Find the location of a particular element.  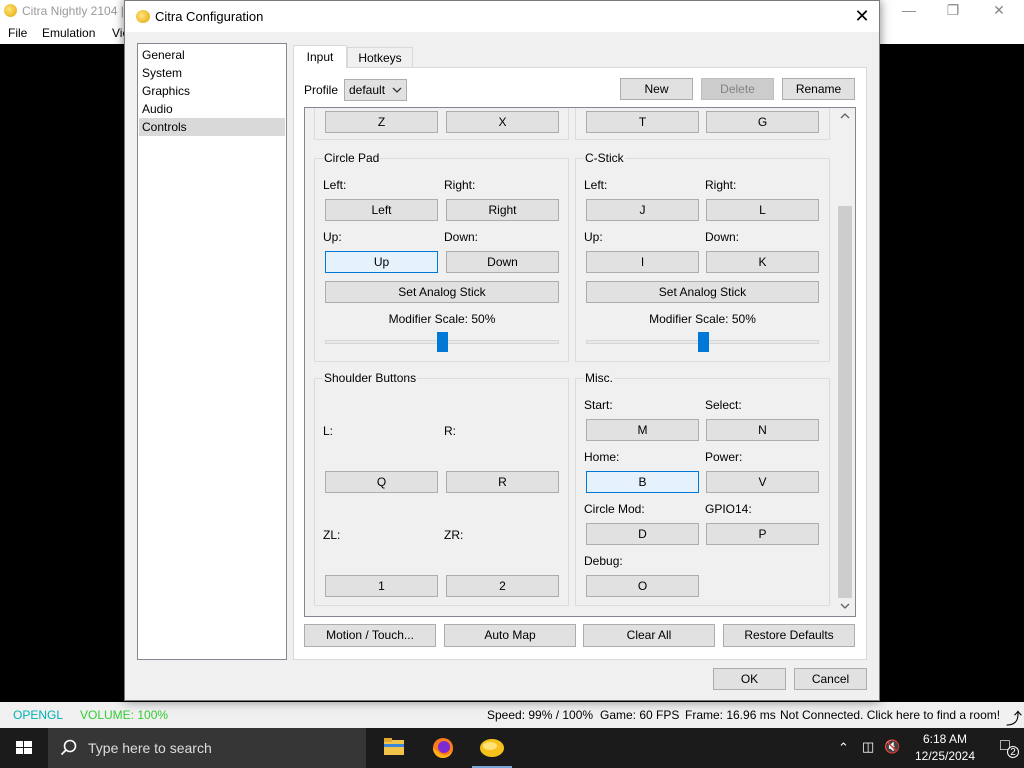

ok-button: OK is located at coordinates (749, 679).